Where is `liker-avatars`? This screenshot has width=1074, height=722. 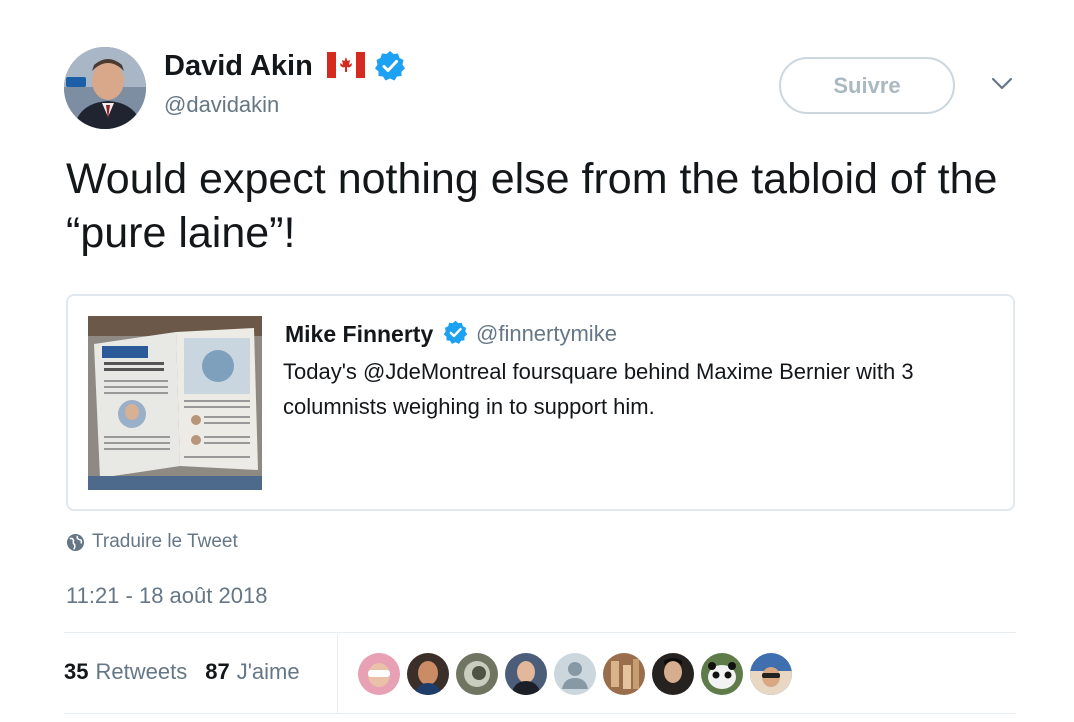
liker-avatars is located at coordinates (578, 674).